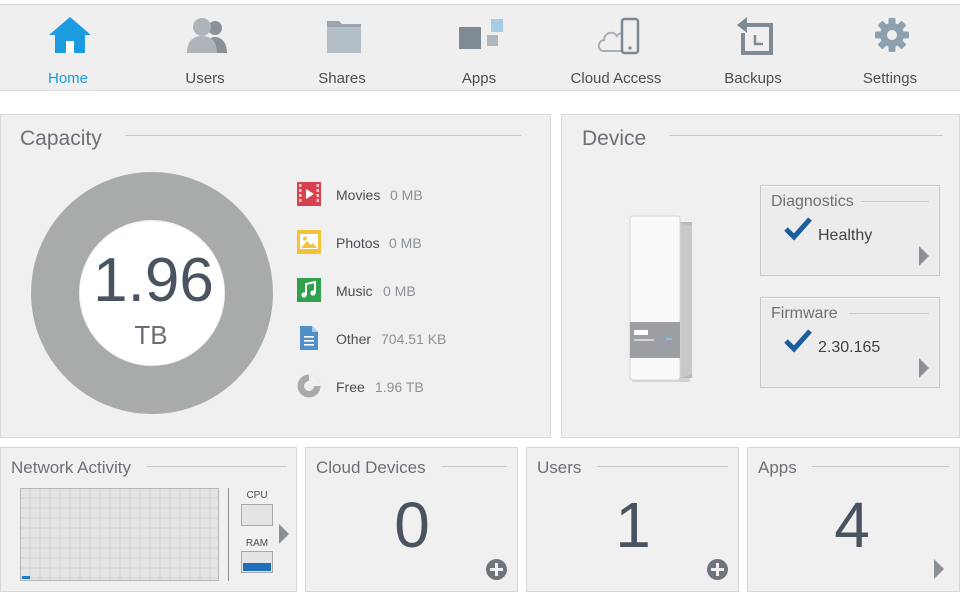 This screenshot has width=960, height=592. Describe the element at coordinates (660, 298) in the screenshot. I see `nas-device-image` at that location.